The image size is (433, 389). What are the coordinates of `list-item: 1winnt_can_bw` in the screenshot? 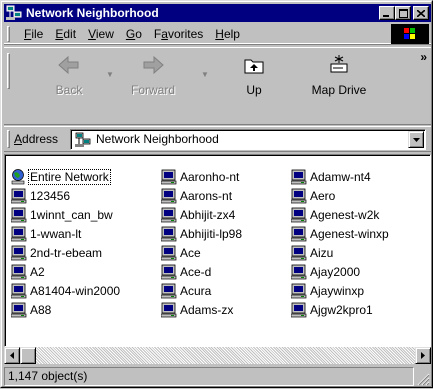 It's located at (65, 214).